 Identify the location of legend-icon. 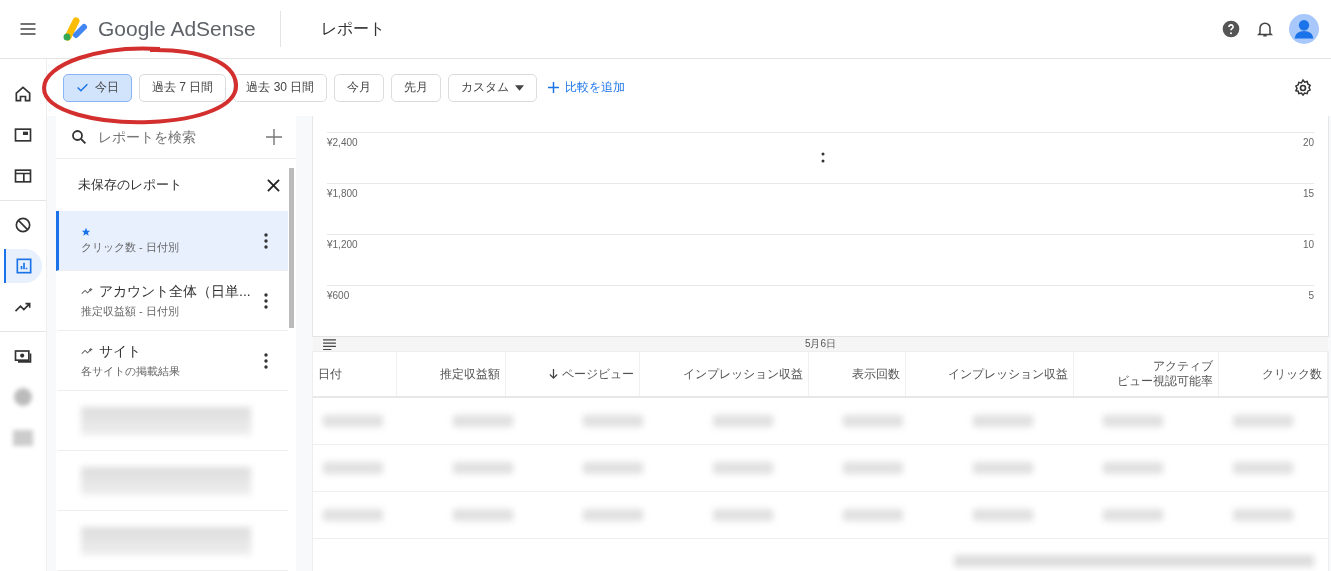
(329, 344).